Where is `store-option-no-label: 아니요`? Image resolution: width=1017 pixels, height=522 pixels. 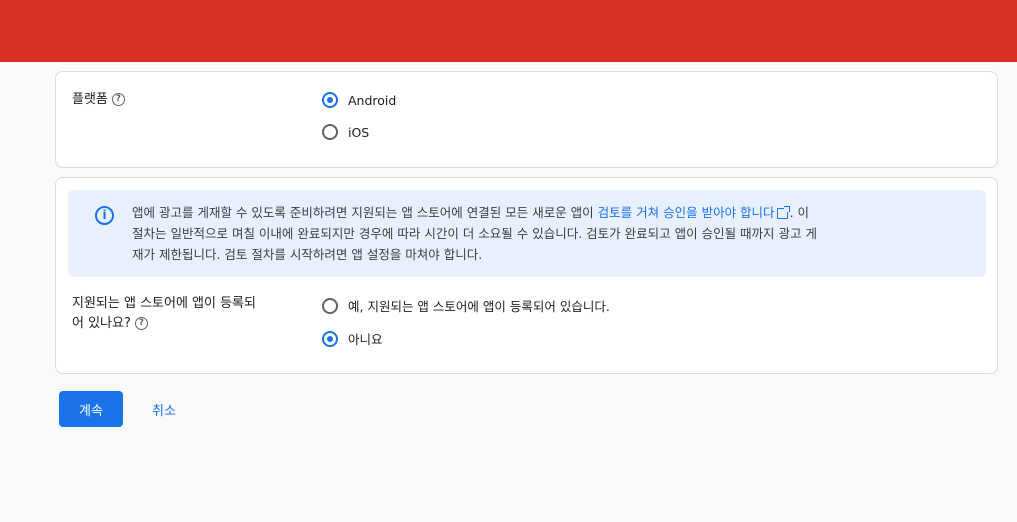
store-option-no-label: 아니요 is located at coordinates (365, 339).